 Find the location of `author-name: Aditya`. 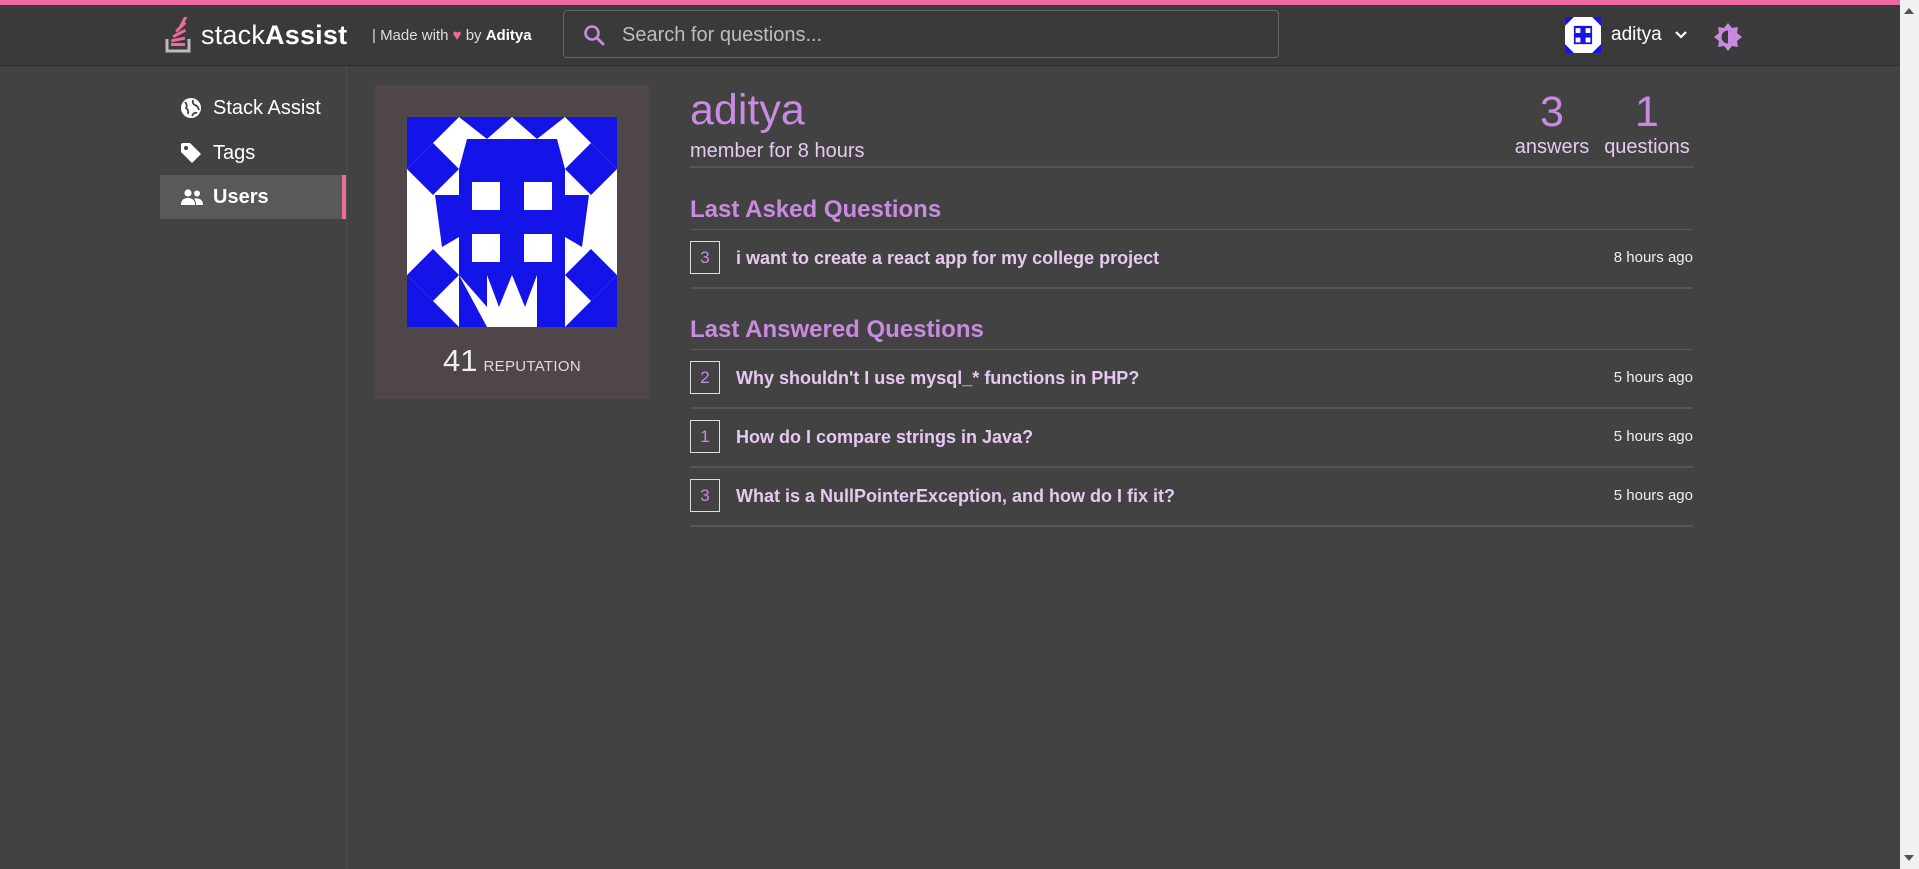

author-name: Aditya is located at coordinates (508, 35).